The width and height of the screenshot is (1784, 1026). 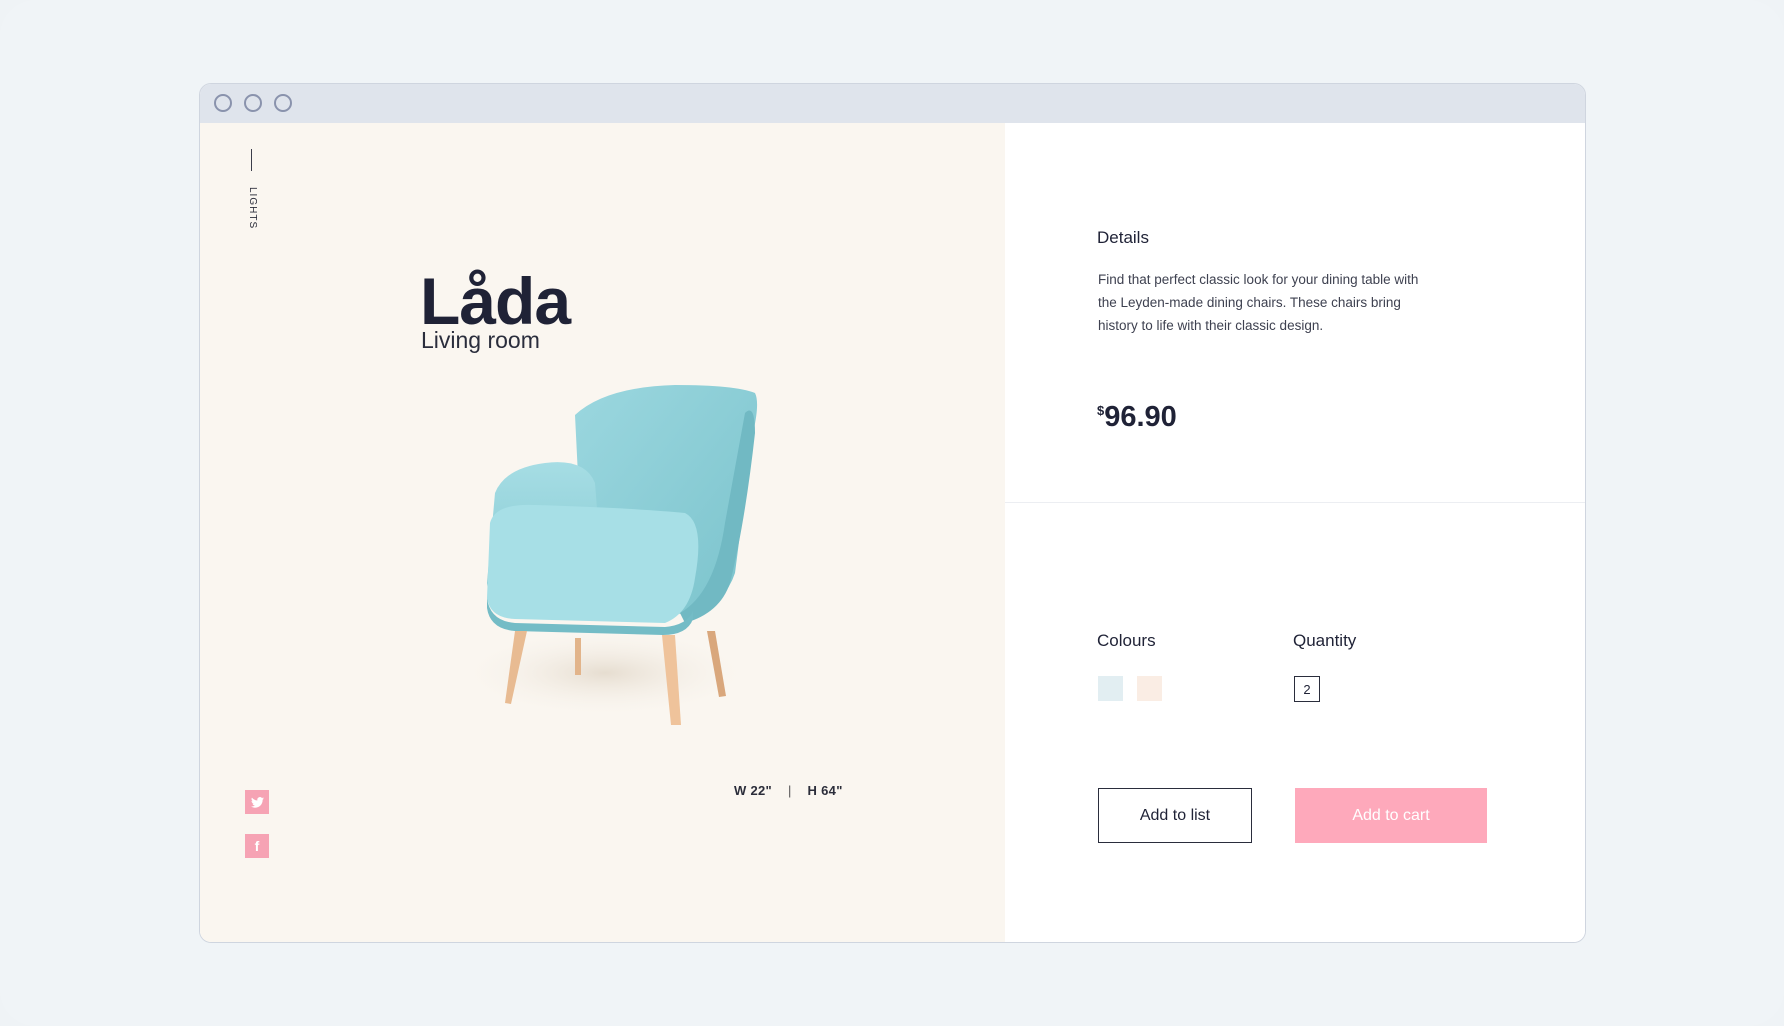 What do you see at coordinates (1123, 237) in the screenshot?
I see `details-heading: Details` at bounding box center [1123, 237].